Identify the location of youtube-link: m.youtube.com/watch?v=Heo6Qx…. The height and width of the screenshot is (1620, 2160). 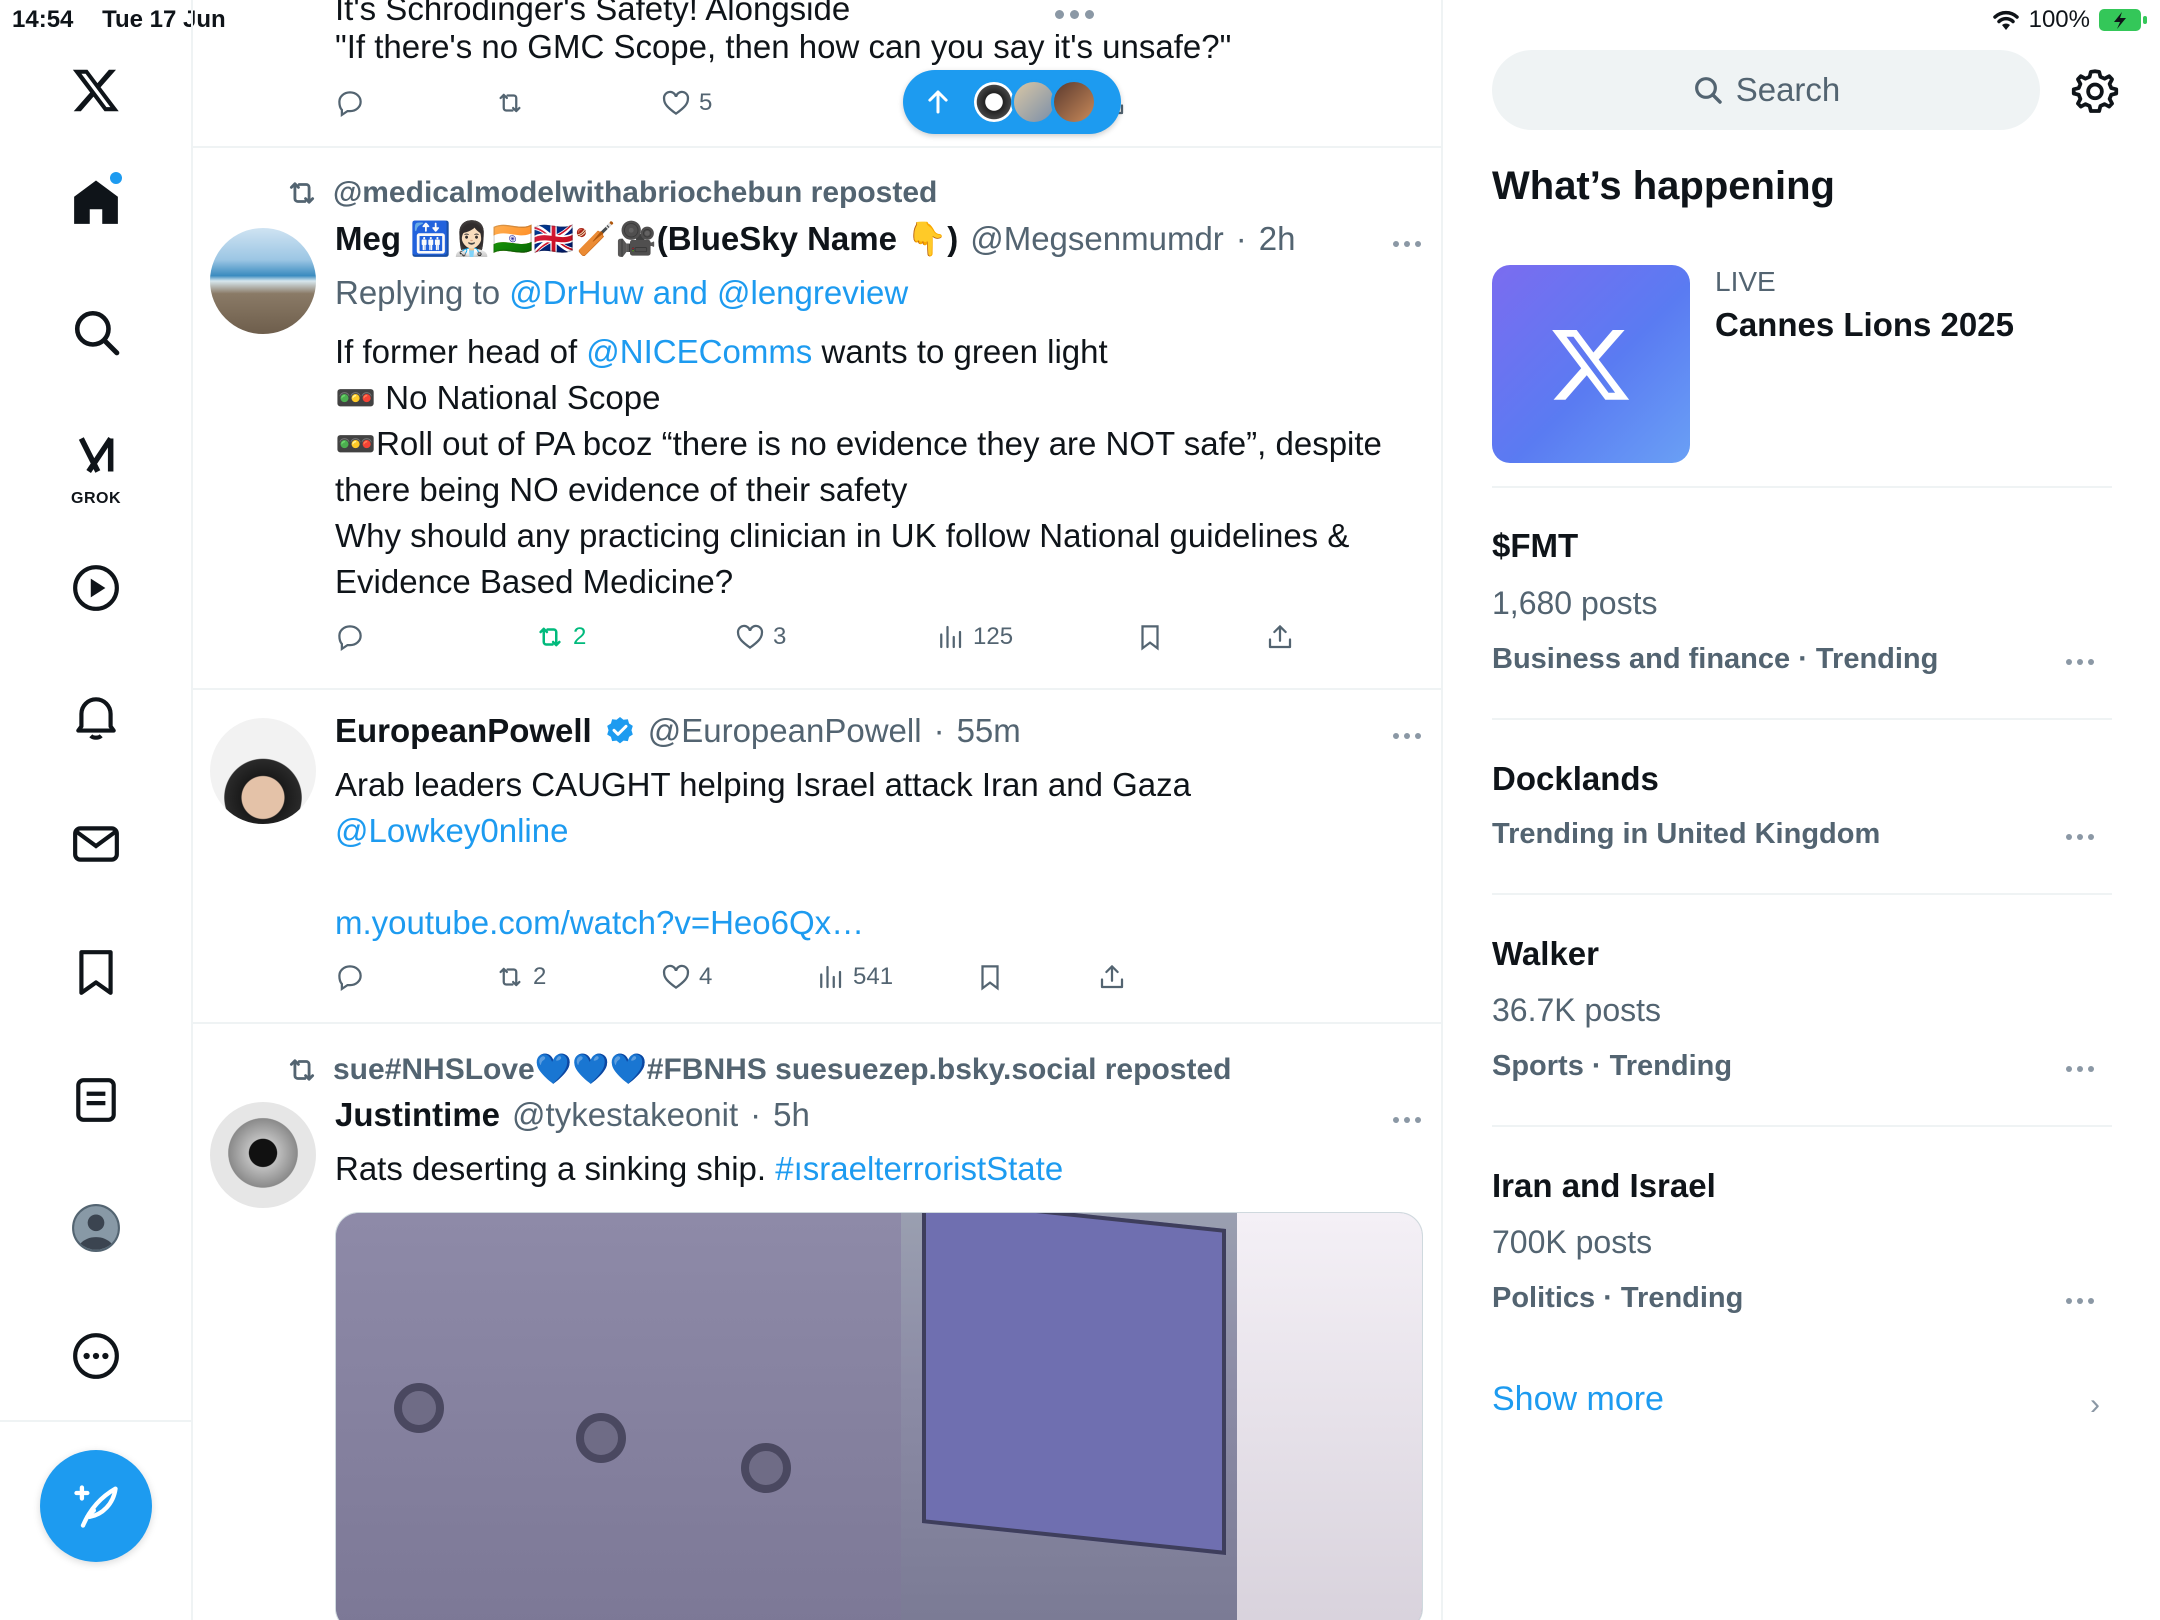
(879, 923).